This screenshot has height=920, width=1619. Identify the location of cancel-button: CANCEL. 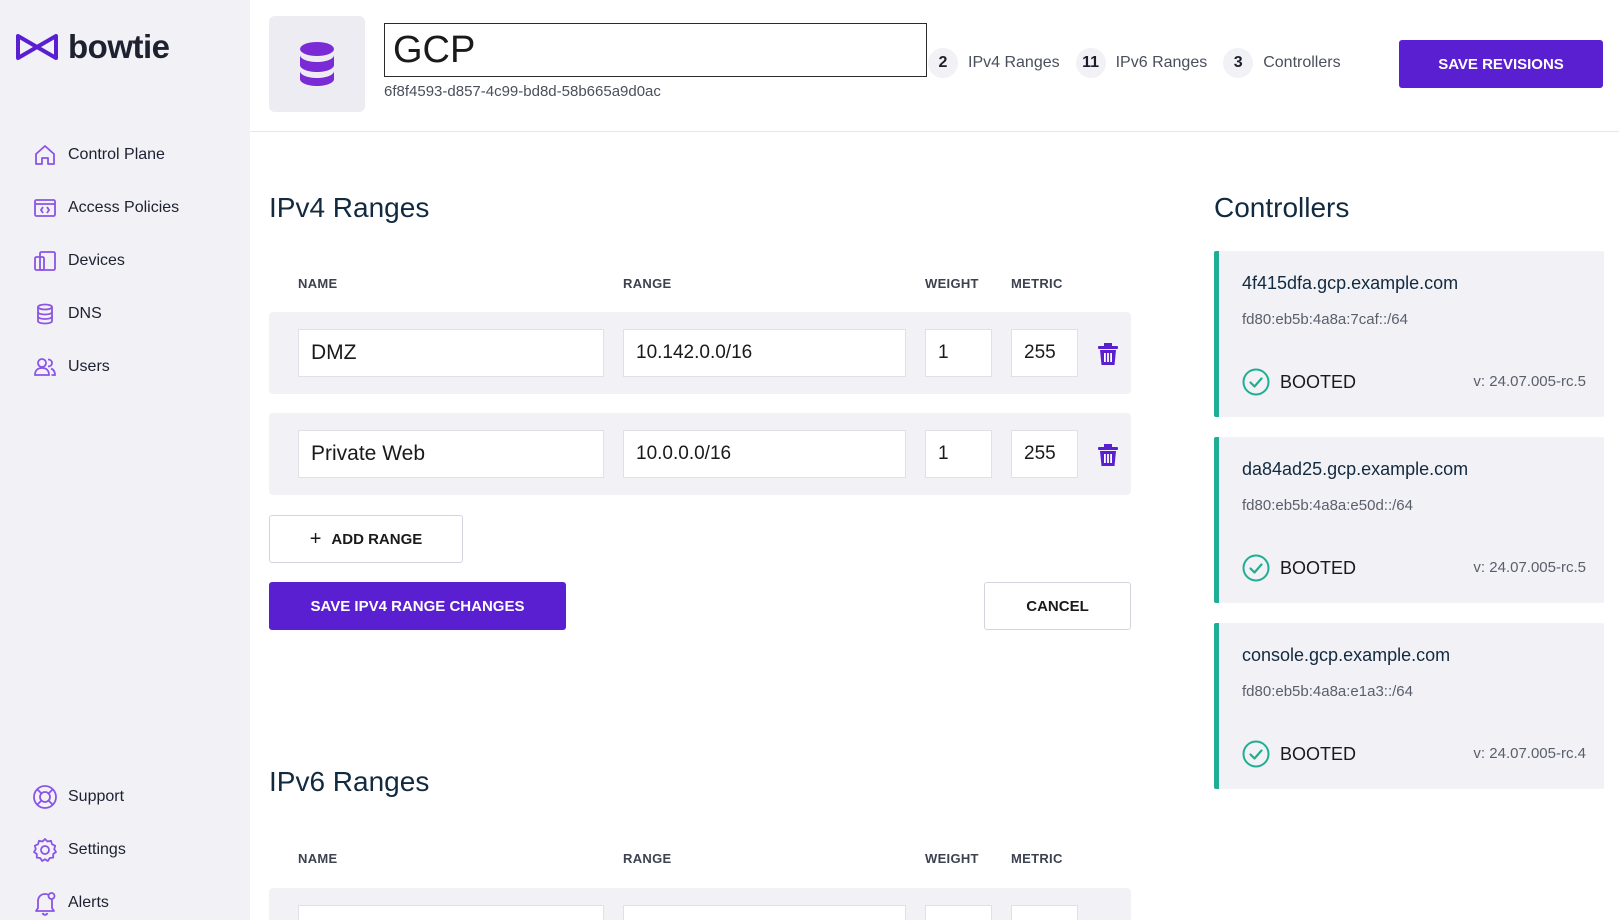
(1057, 606).